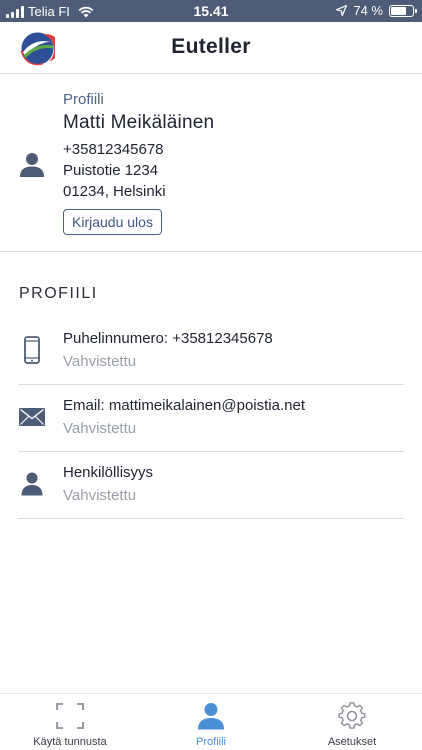 The height and width of the screenshot is (750, 422). Describe the element at coordinates (108, 484) in the screenshot. I see `list-item-text: Henkilöllisyys Vahvistettu` at that location.